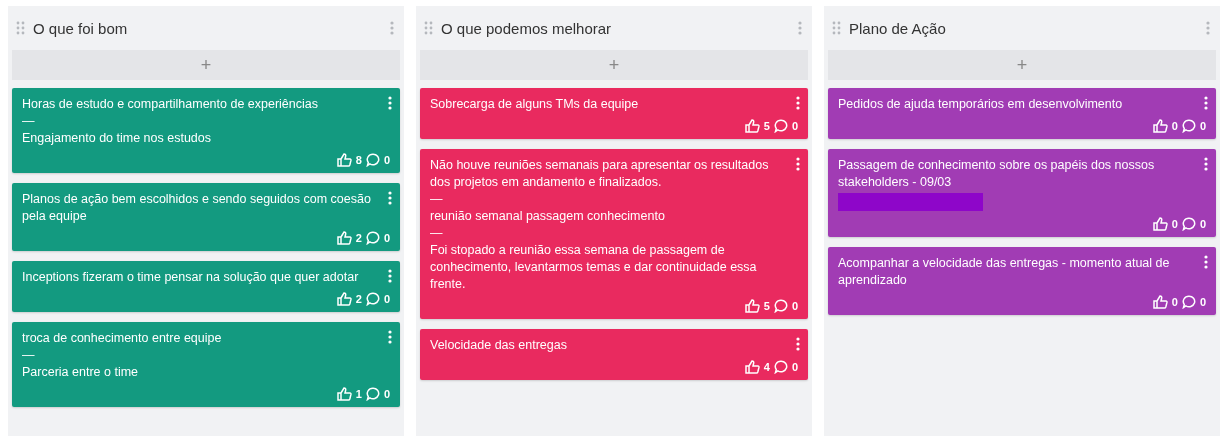 The image size is (1226, 436). I want to click on retro-card, so click(614, 234).